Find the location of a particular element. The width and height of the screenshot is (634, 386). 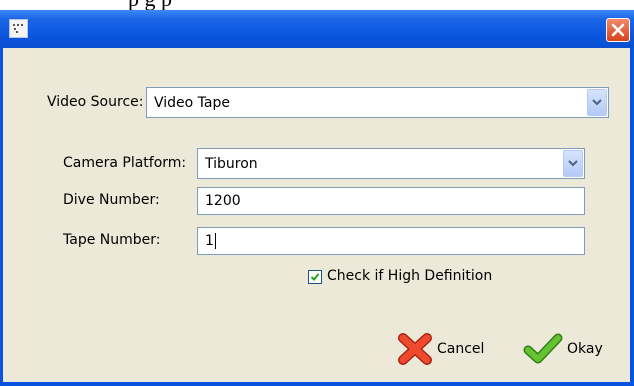

cancel-button: Cancel is located at coordinates (440, 349).